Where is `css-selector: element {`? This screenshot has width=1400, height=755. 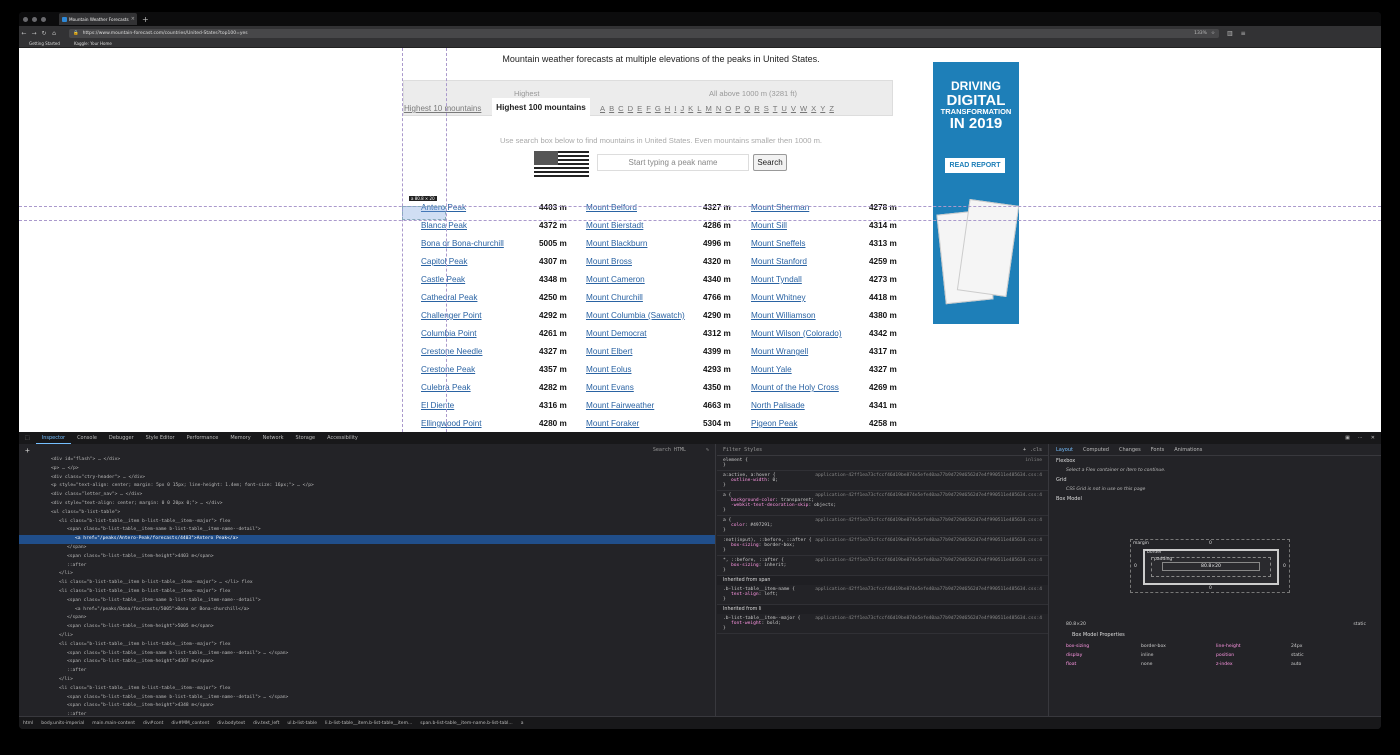
css-selector: element { is located at coordinates (735, 460).